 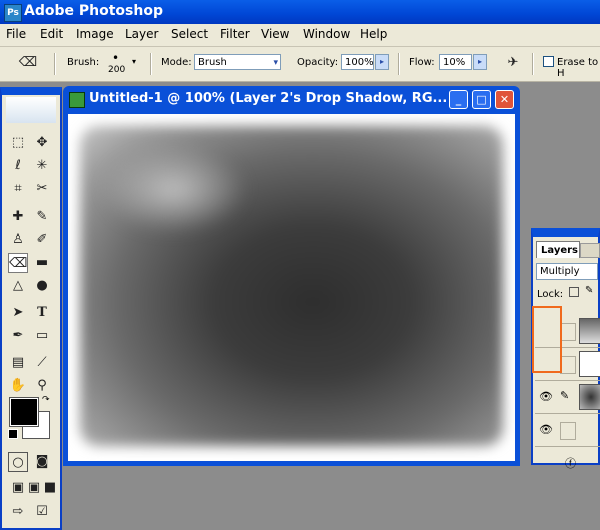 What do you see at coordinates (176, 62) in the screenshot?
I see `mode-label: Mode:` at bounding box center [176, 62].